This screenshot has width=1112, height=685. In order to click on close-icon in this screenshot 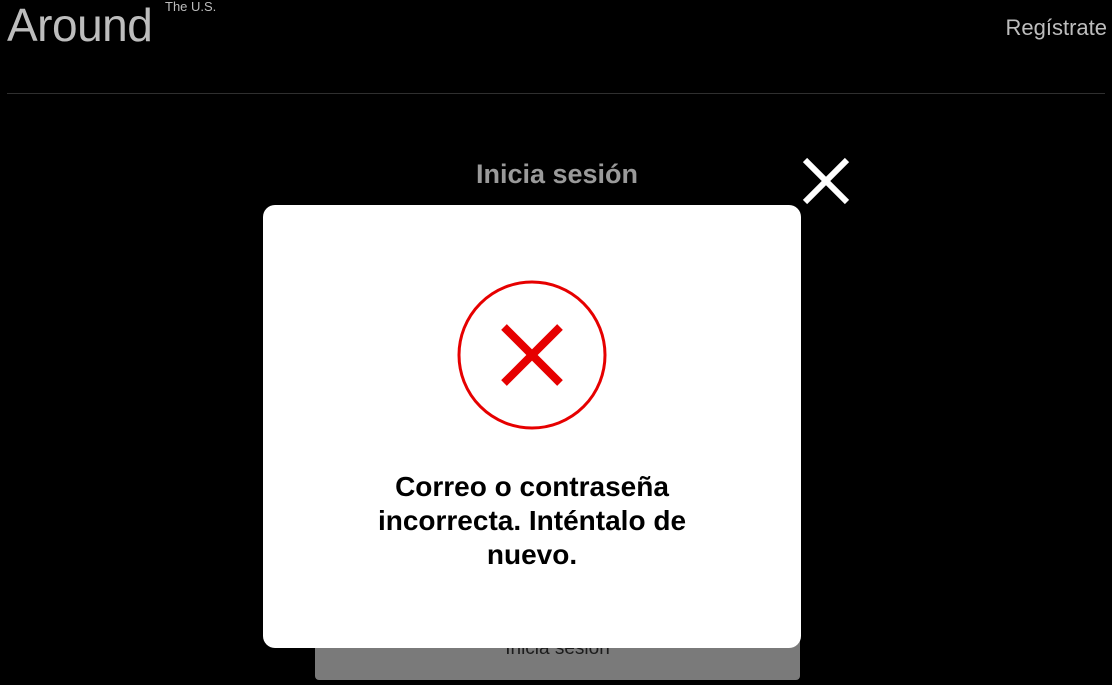, I will do `click(826, 181)`.